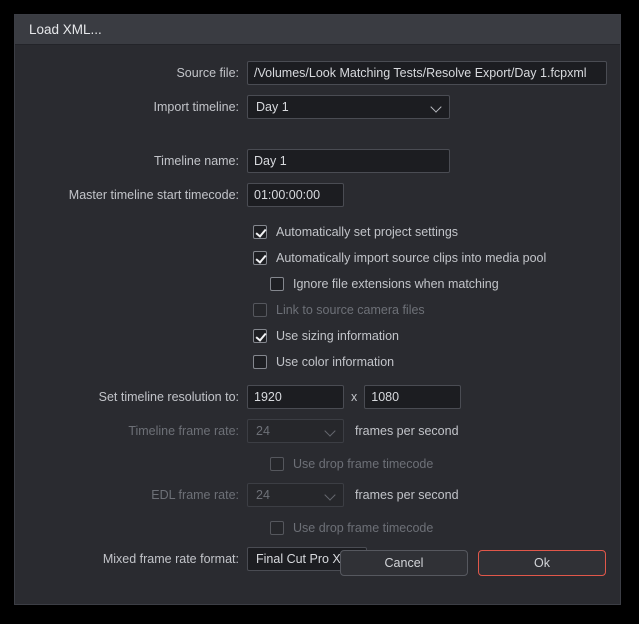 The width and height of the screenshot is (639, 624). Describe the element at coordinates (260, 232) in the screenshot. I see `auto-project-settings-checkbox` at that location.